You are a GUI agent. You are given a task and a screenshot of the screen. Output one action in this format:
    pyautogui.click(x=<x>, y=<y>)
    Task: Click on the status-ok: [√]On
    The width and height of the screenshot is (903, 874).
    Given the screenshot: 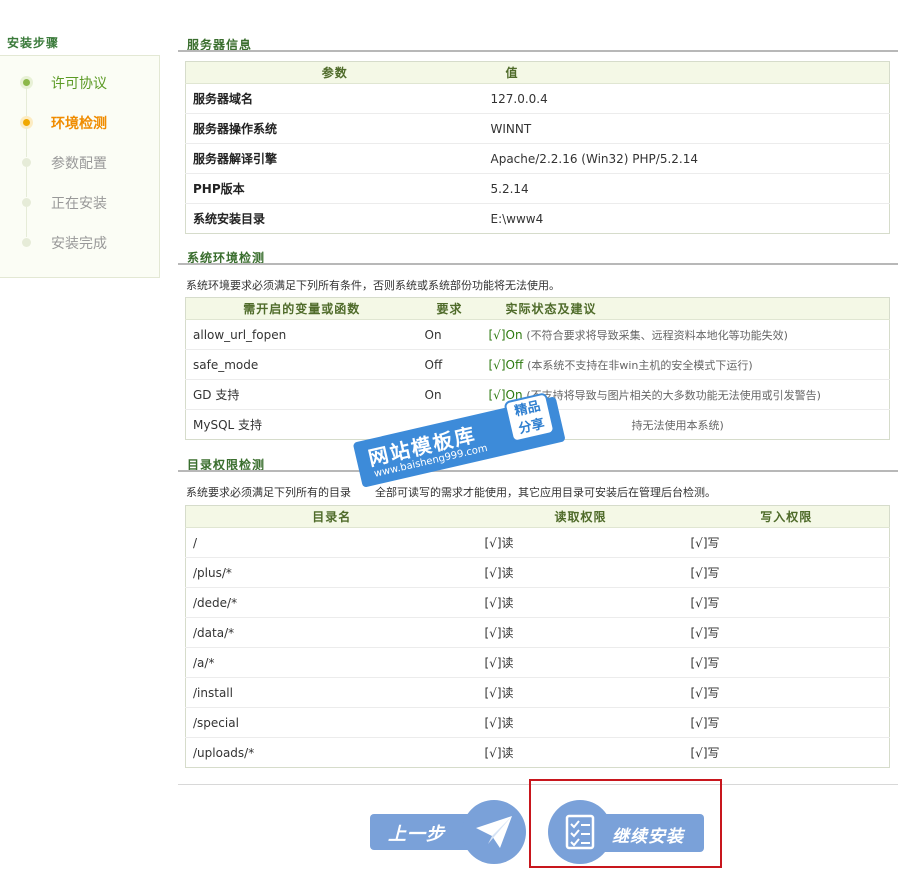 What is the action you would take?
    pyautogui.click(x=505, y=334)
    